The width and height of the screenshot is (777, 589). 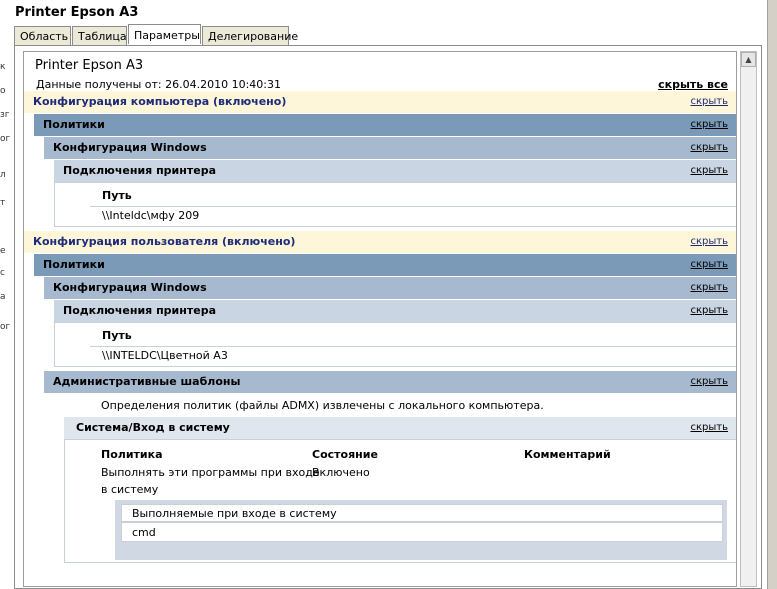 I want to click on user-printer-box: Путь \\INTELDC\Цветной А3, so click(x=395, y=344).